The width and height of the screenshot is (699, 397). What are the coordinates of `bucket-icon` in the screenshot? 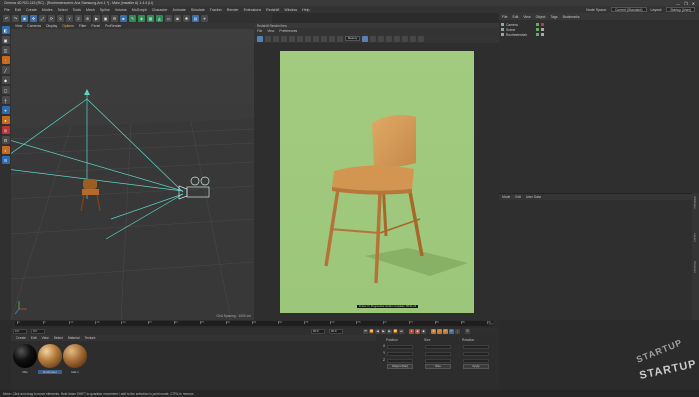 It's located at (324, 38).